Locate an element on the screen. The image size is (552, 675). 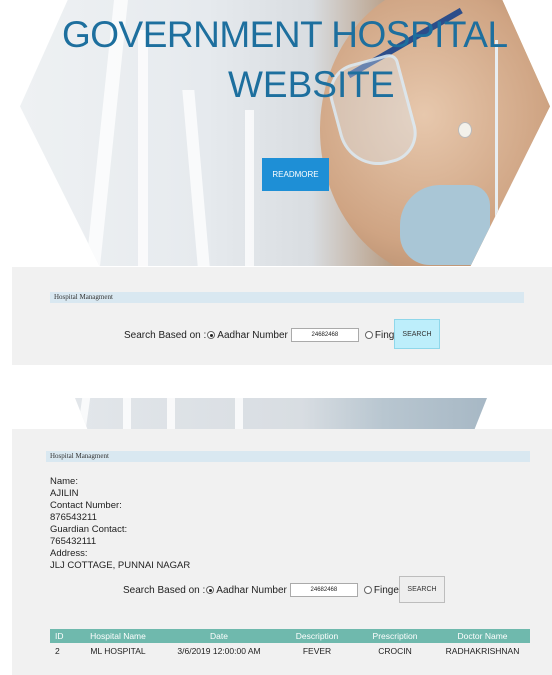
address-value: JLJ COTTAGE, PUNNAI NAGAR is located at coordinates (120, 565).